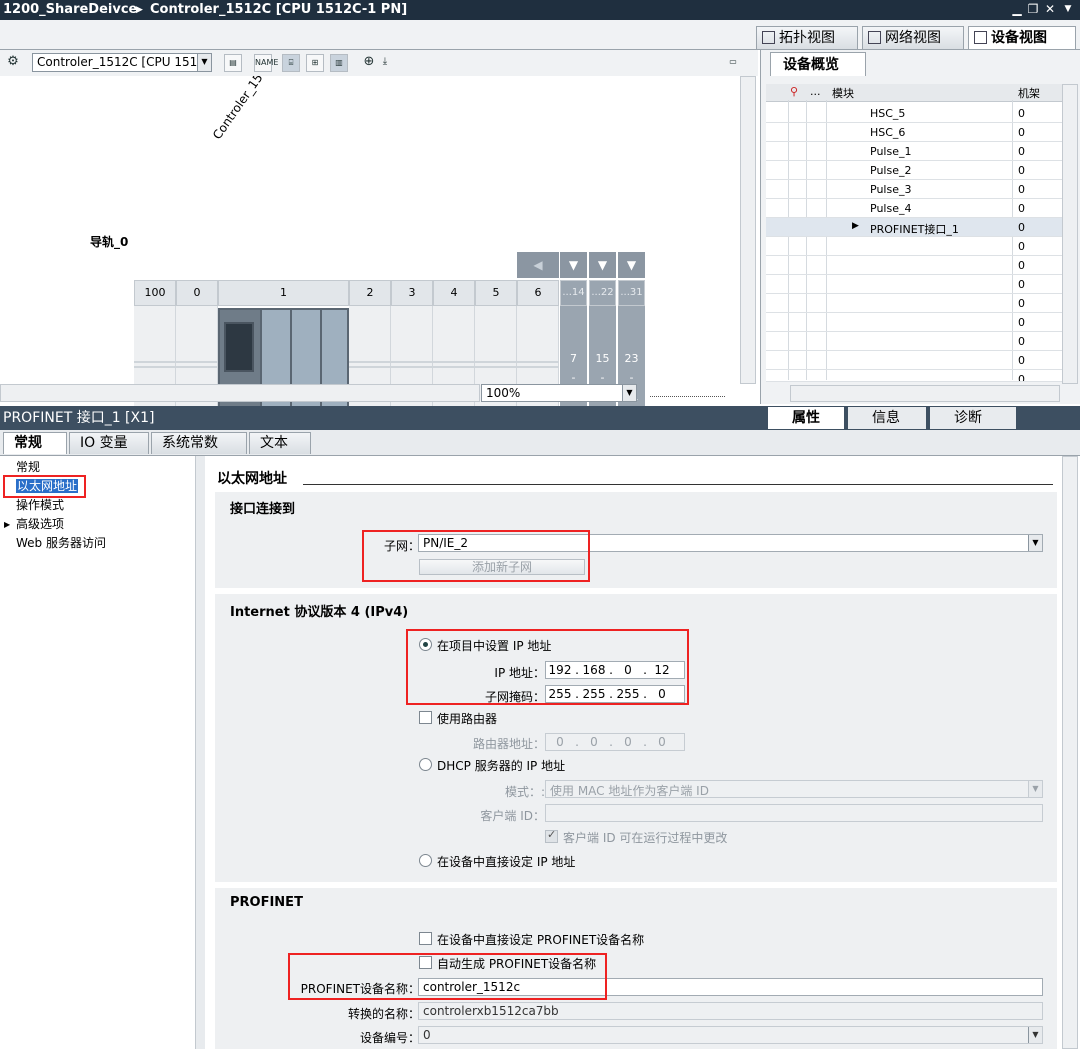 The height and width of the screenshot is (1049, 1080). What do you see at coordinates (1019, 38) in the screenshot?
I see `tab-label: 设备视图` at bounding box center [1019, 38].